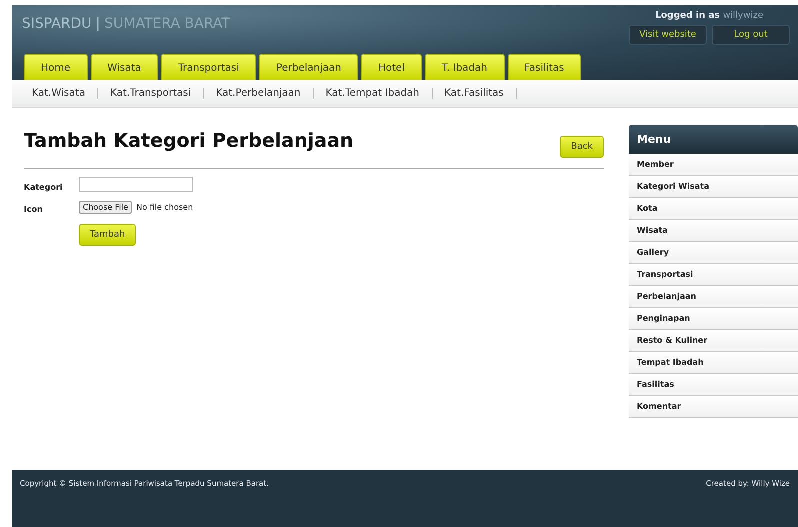  I want to click on field-label: Kategori, so click(44, 187).